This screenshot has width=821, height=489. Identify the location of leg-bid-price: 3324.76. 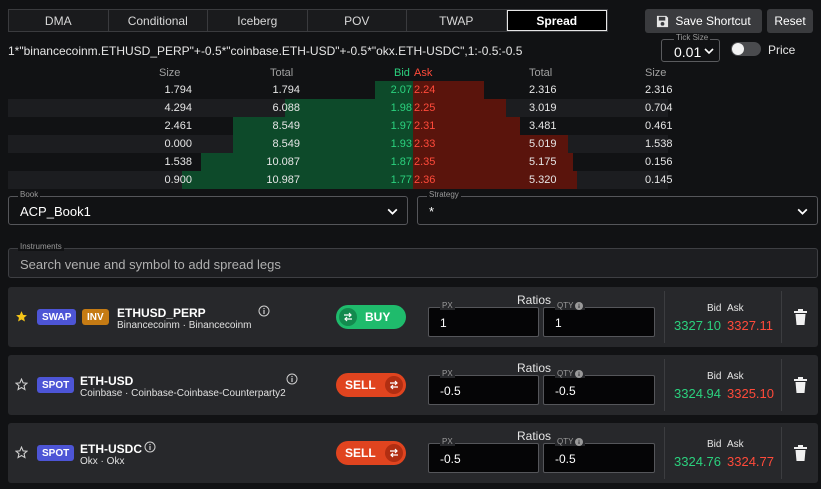
(697, 461).